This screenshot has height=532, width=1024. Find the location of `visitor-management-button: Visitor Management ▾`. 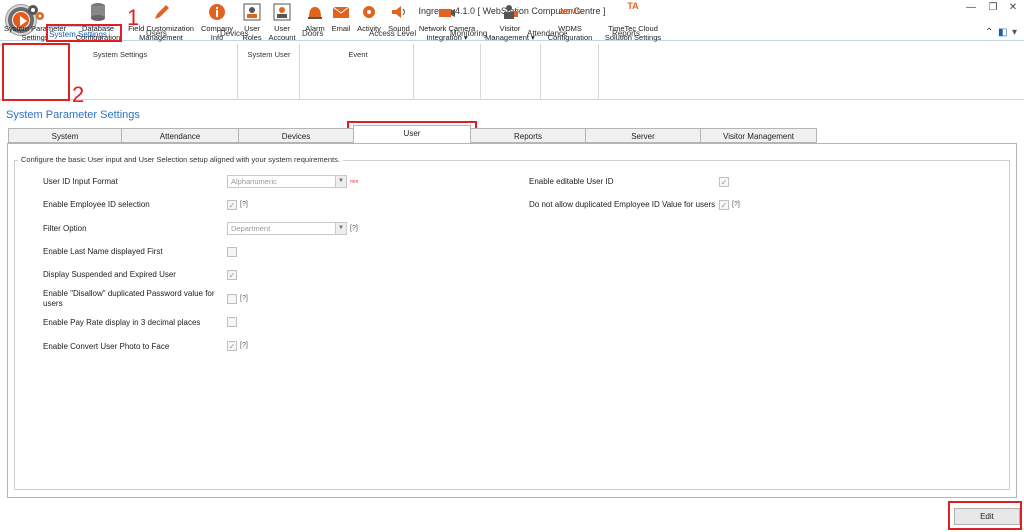

visitor-management-button: Visitor Management ▾ is located at coordinates (510, 22).